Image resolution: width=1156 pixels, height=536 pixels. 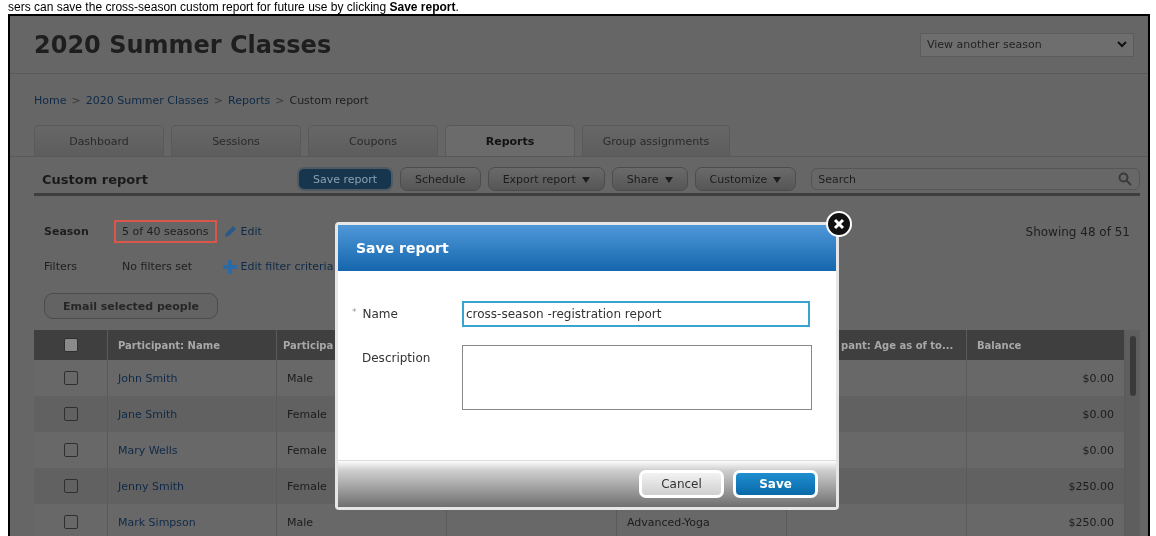 What do you see at coordinates (229, 231) in the screenshot?
I see `pencil-icon` at bounding box center [229, 231].